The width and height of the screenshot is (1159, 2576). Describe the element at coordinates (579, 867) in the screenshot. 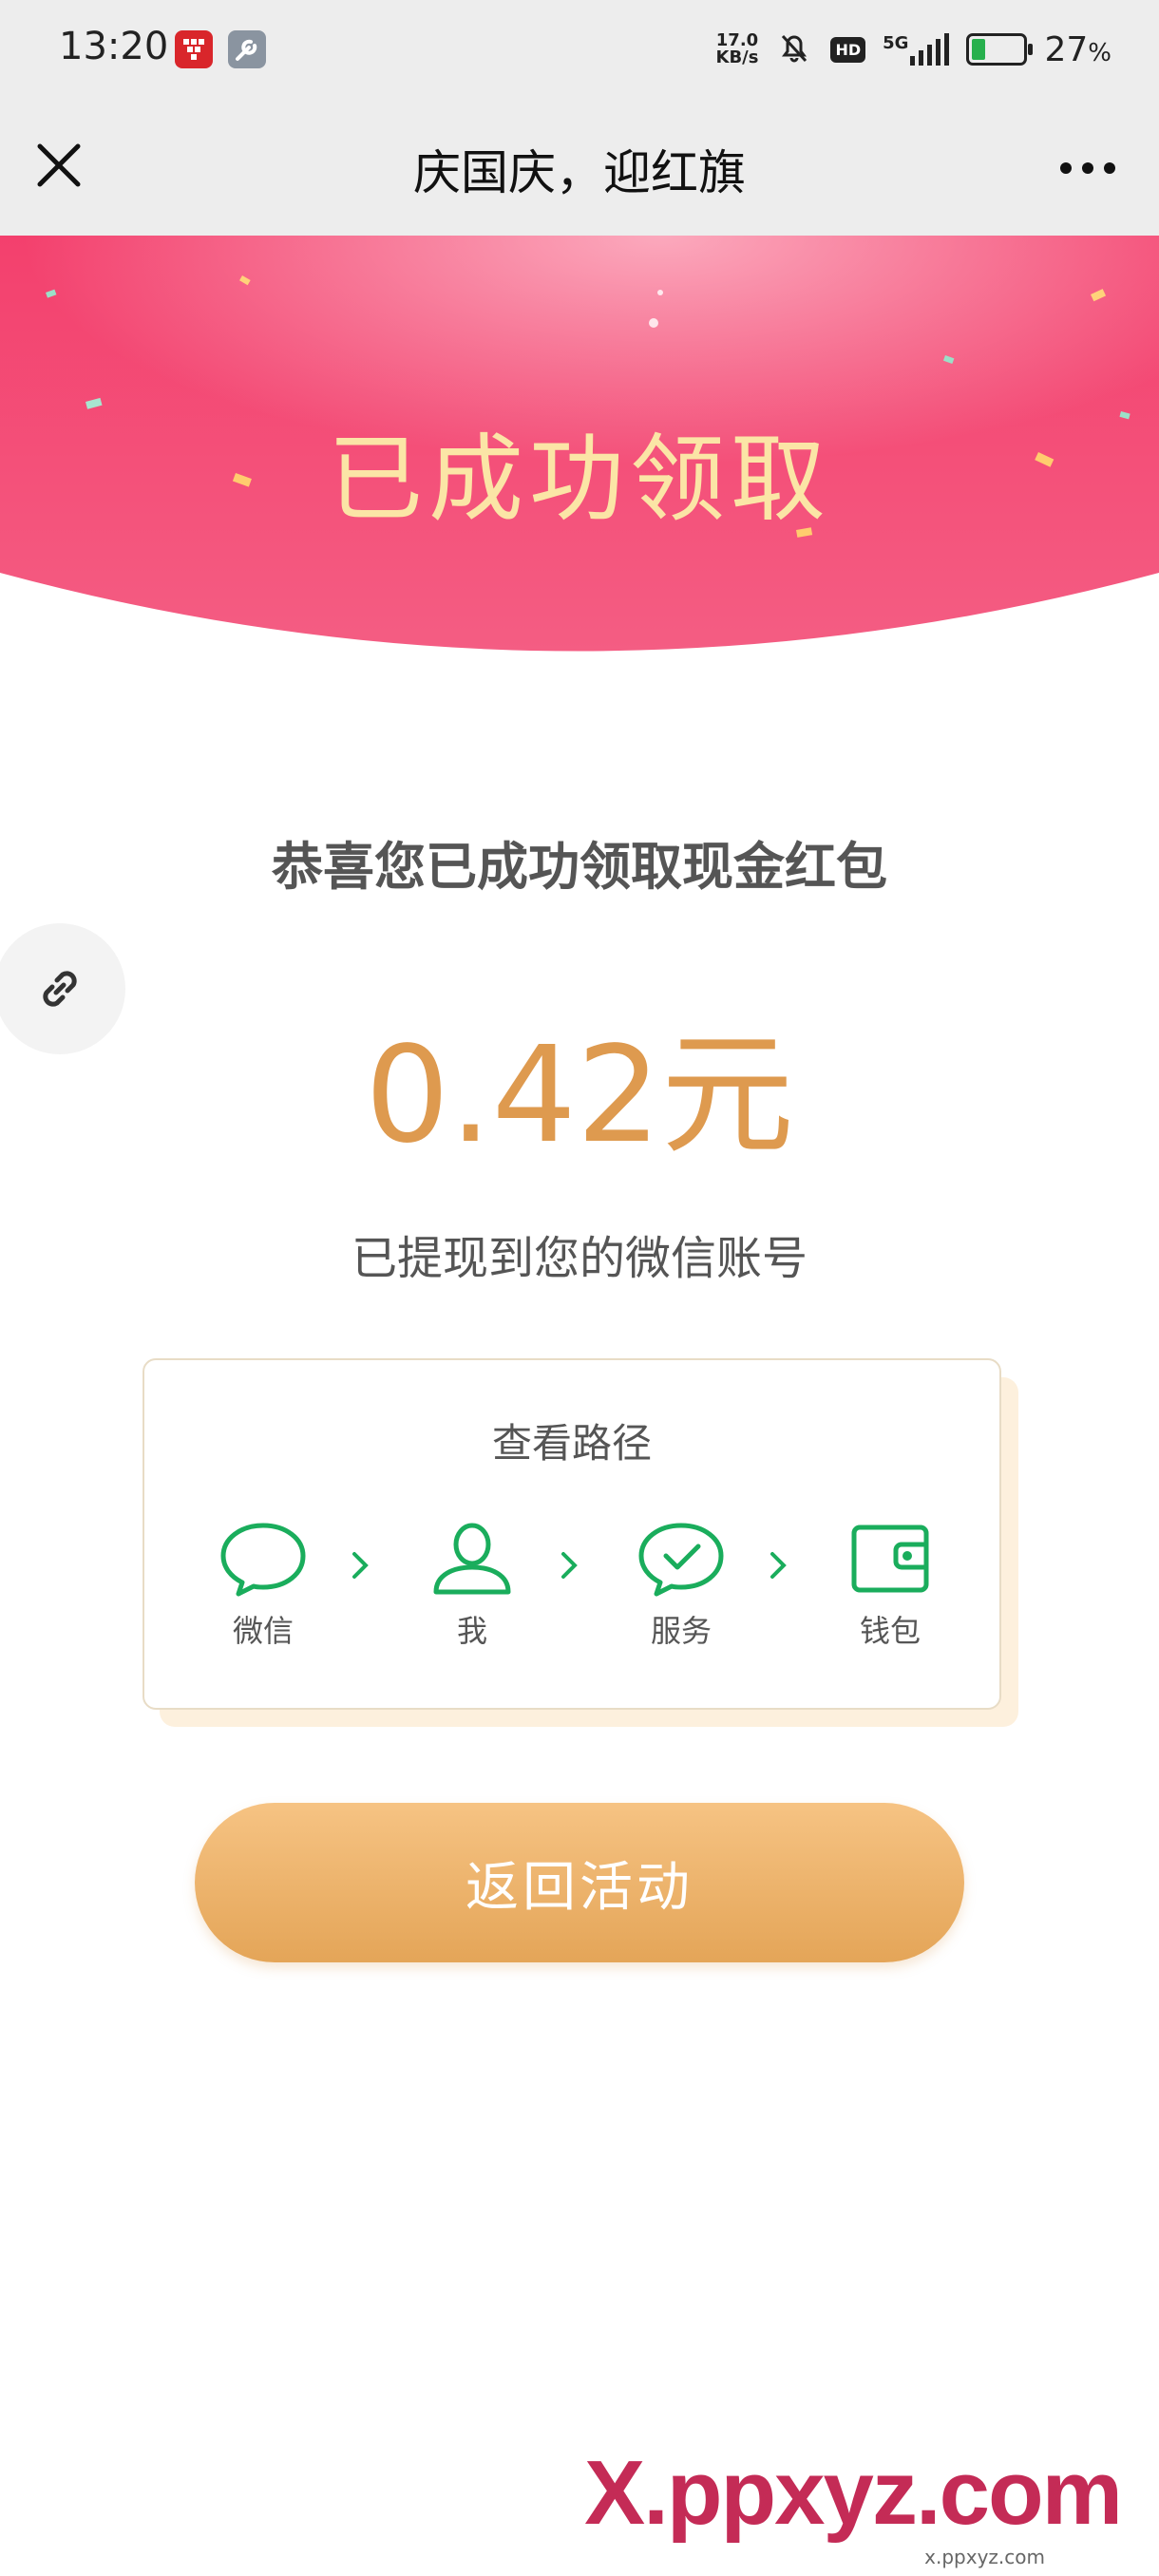

I see `congrats-text: 恭喜您已成功领取现金红包` at that location.